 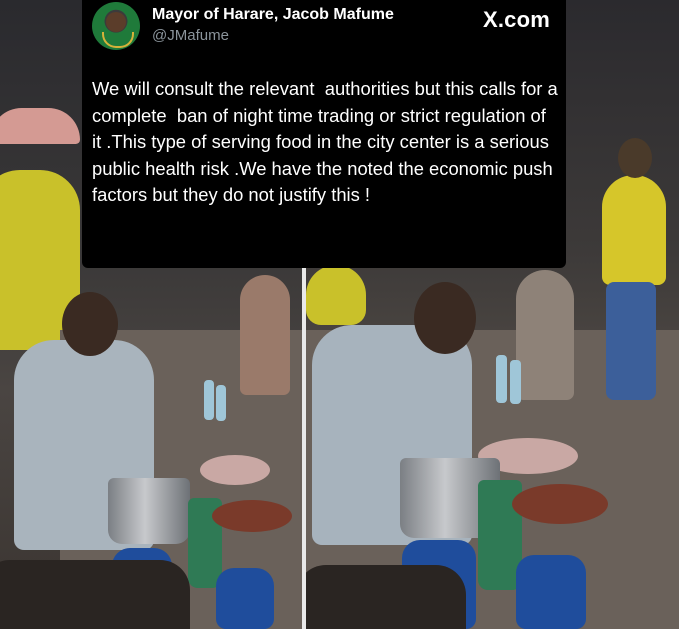 What do you see at coordinates (190, 35) in the screenshot?
I see `author-handle: @JMafume` at bounding box center [190, 35].